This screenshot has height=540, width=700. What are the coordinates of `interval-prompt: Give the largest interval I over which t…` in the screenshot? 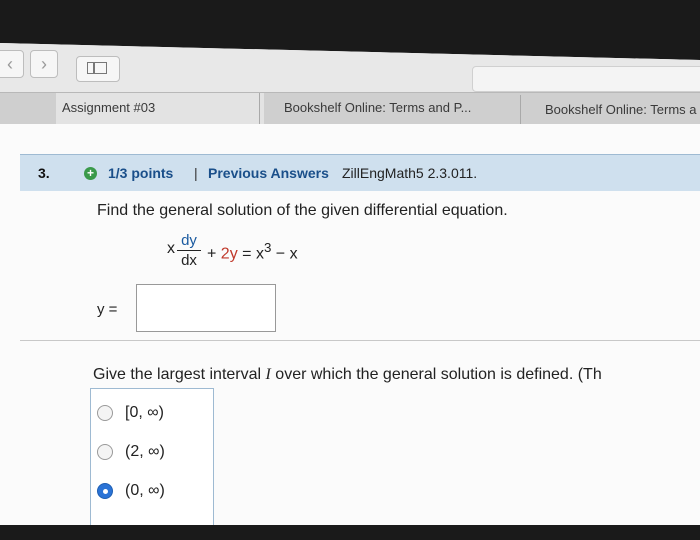 It's located at (347, 375).